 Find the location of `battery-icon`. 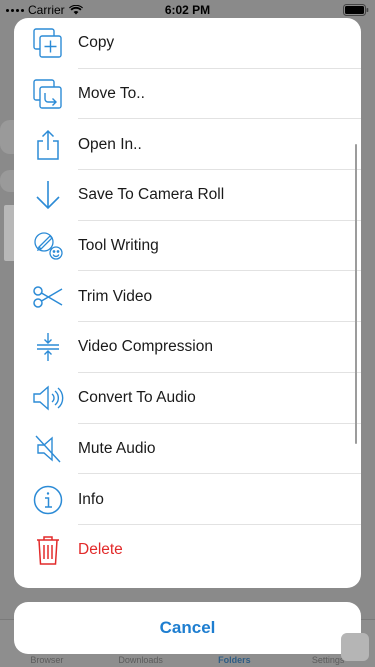

battery-icon is located at coordinates (356, 10).